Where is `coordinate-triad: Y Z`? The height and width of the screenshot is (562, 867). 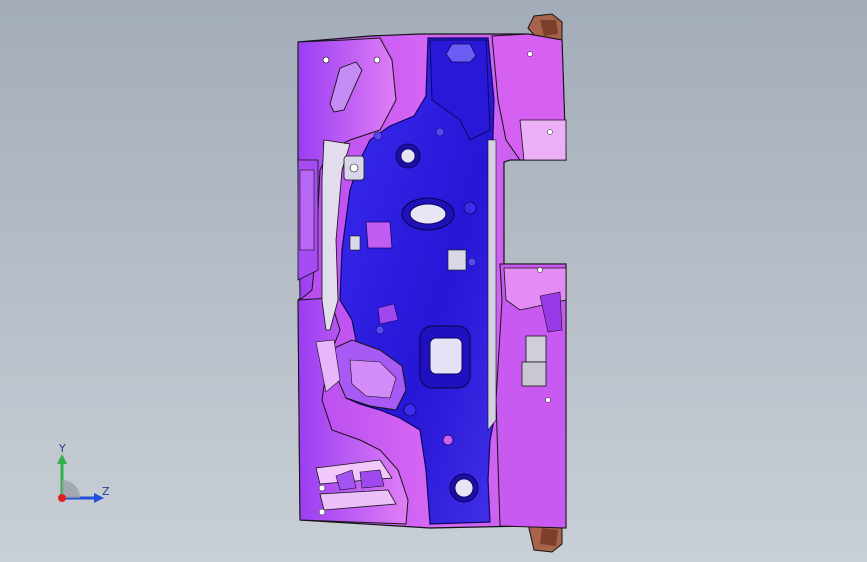
coordinate-triad: Y Z is located at coordinates (83, 475).